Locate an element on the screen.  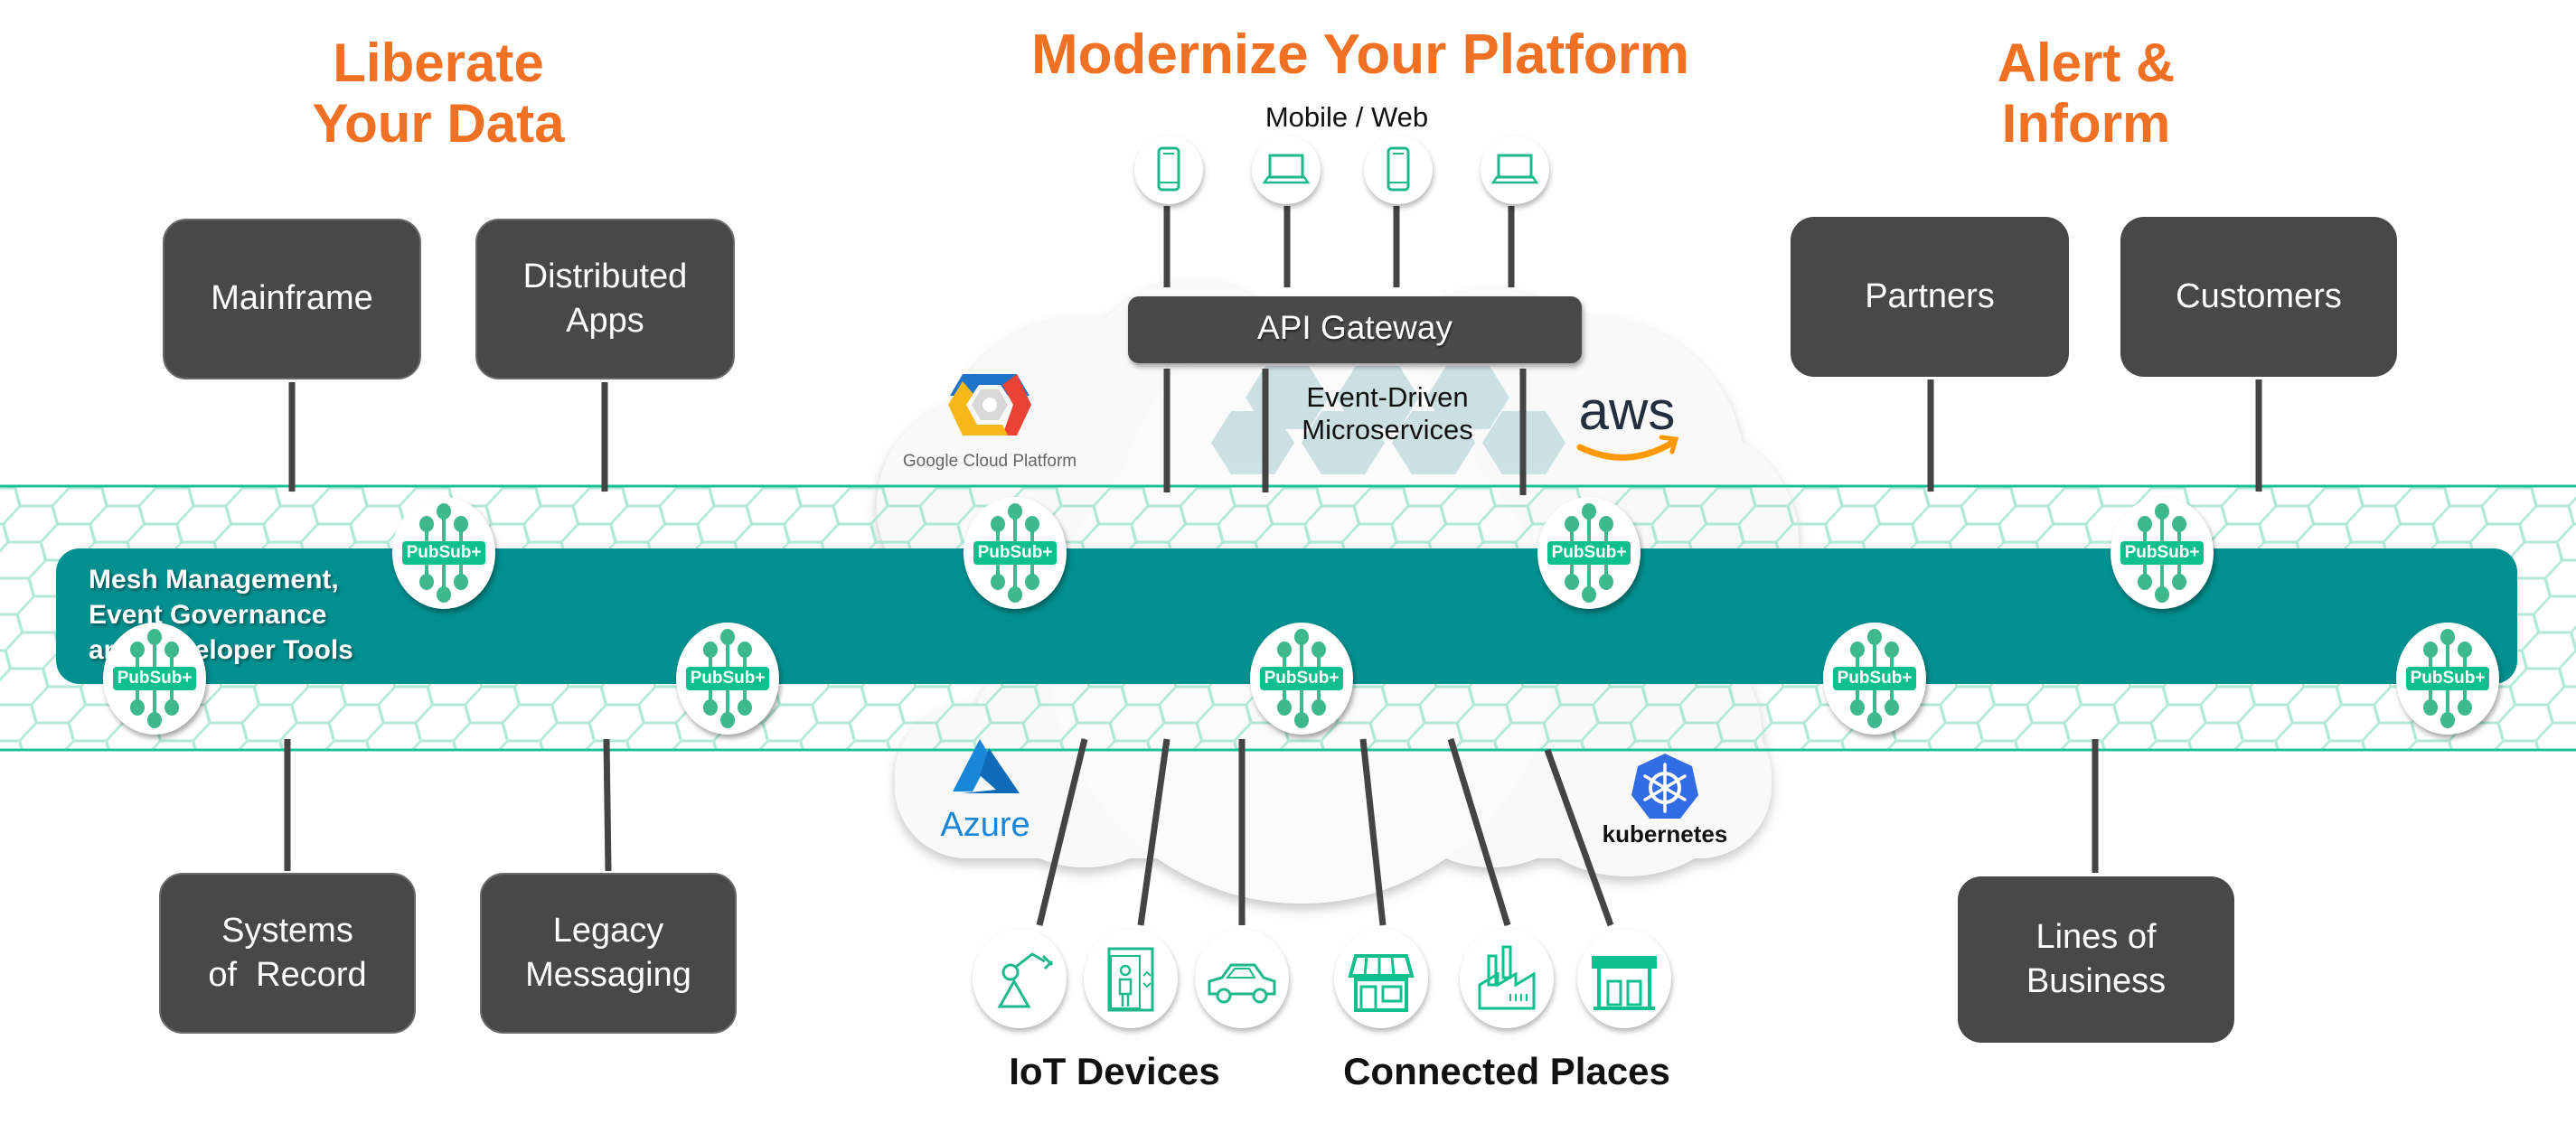
title-line: Alert & is located at coordinates (2086, 63).